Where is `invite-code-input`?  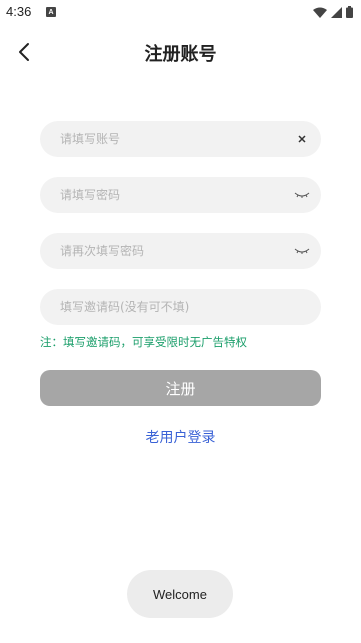
invite-code-input is located at coordinates (166, 307).